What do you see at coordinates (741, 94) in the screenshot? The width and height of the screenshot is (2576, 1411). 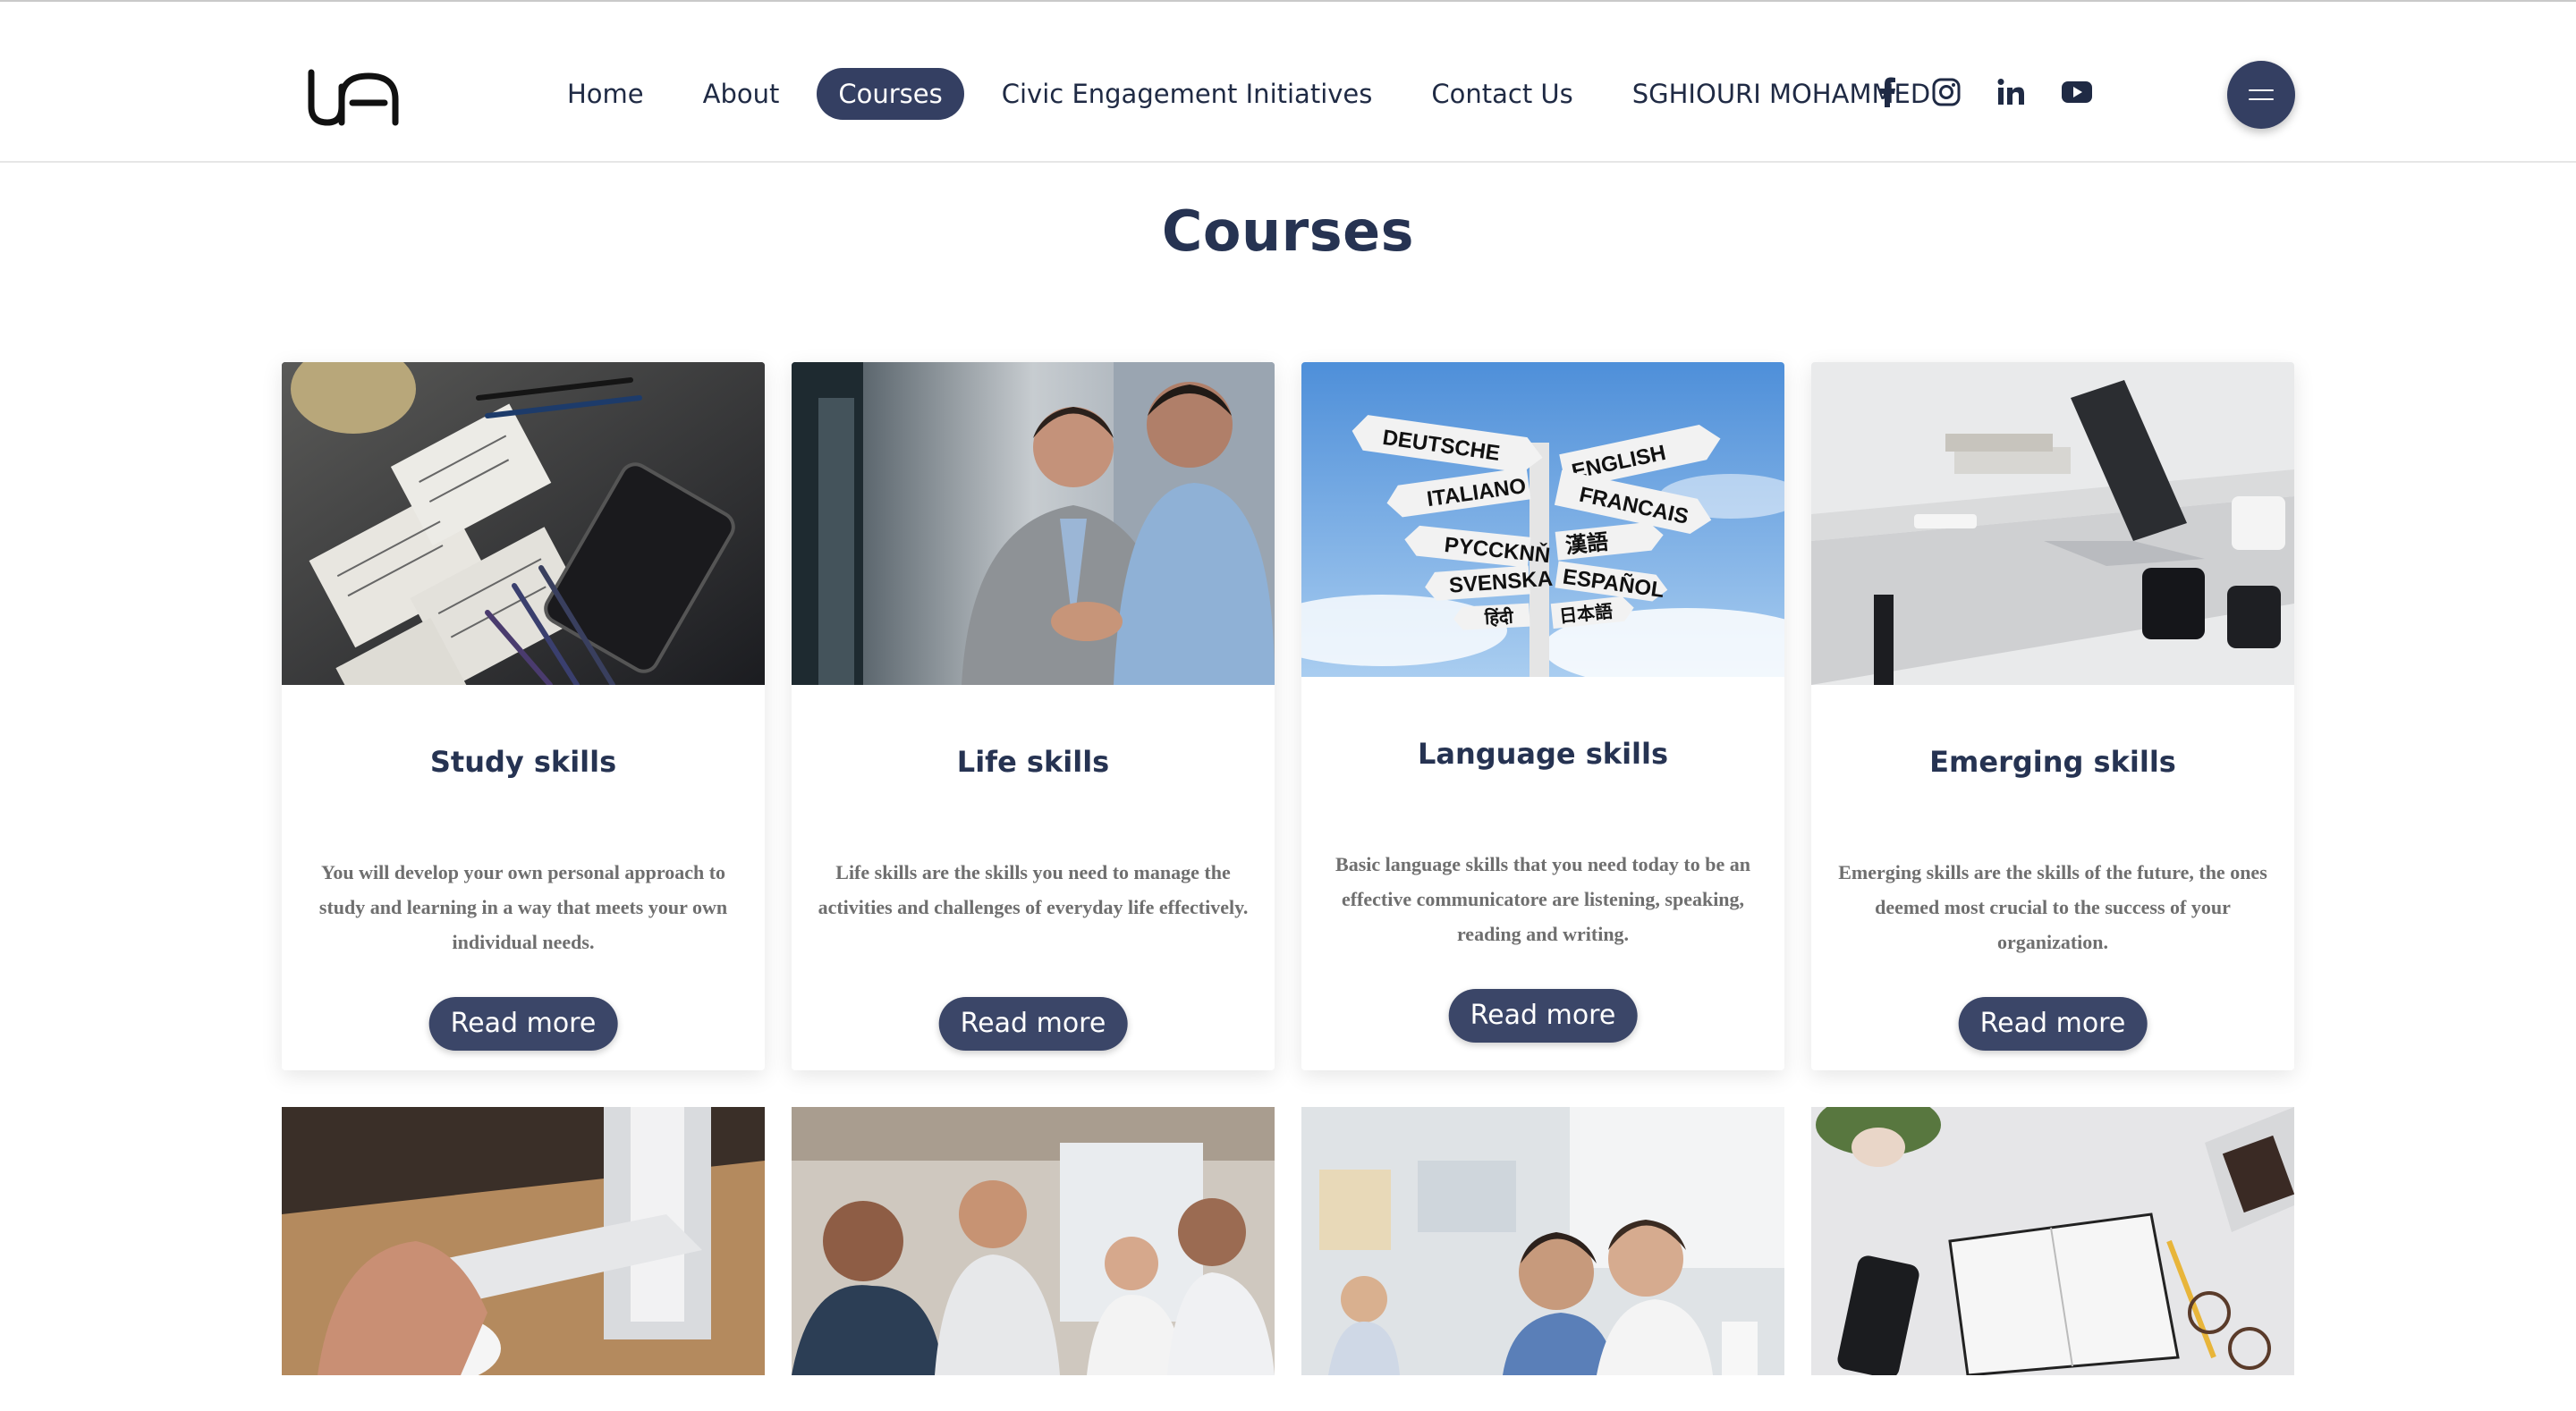 I see `nav-about: About` at bounding box center [741, 94].